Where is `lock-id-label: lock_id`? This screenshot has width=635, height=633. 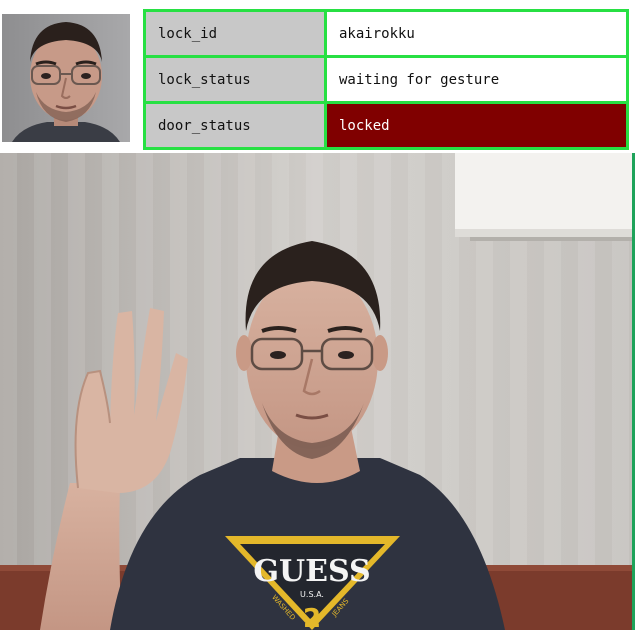
lock-id-label: lock_id is located at coordinates (235, 33).